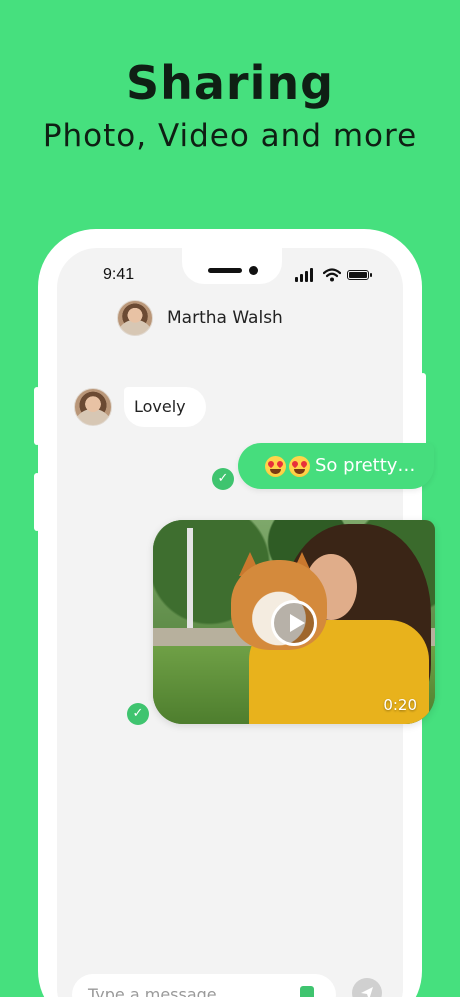  I want to click on status-icons, so click(335, 274).